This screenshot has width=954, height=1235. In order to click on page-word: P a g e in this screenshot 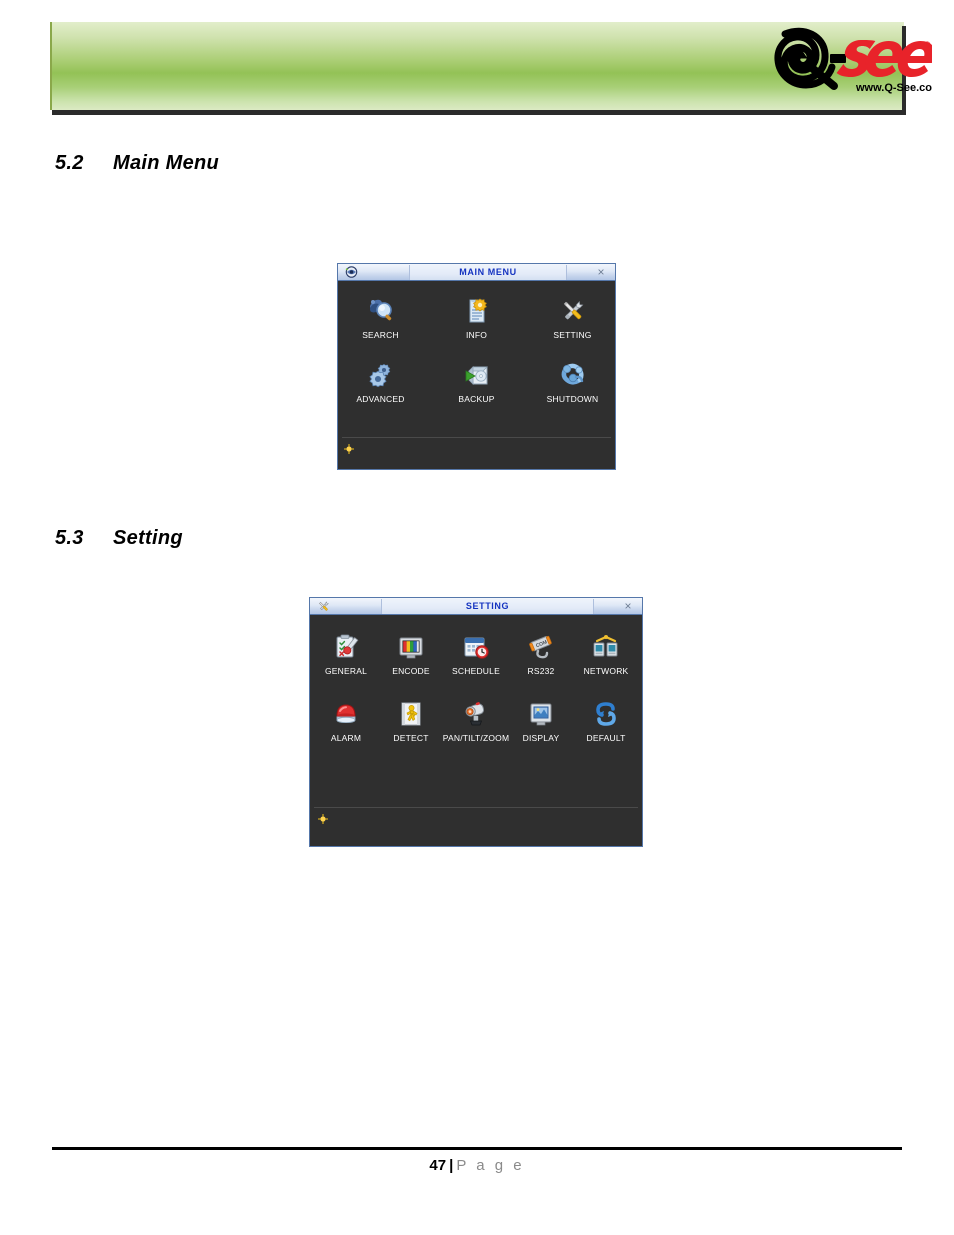, I will do `click(490, 1165)`.